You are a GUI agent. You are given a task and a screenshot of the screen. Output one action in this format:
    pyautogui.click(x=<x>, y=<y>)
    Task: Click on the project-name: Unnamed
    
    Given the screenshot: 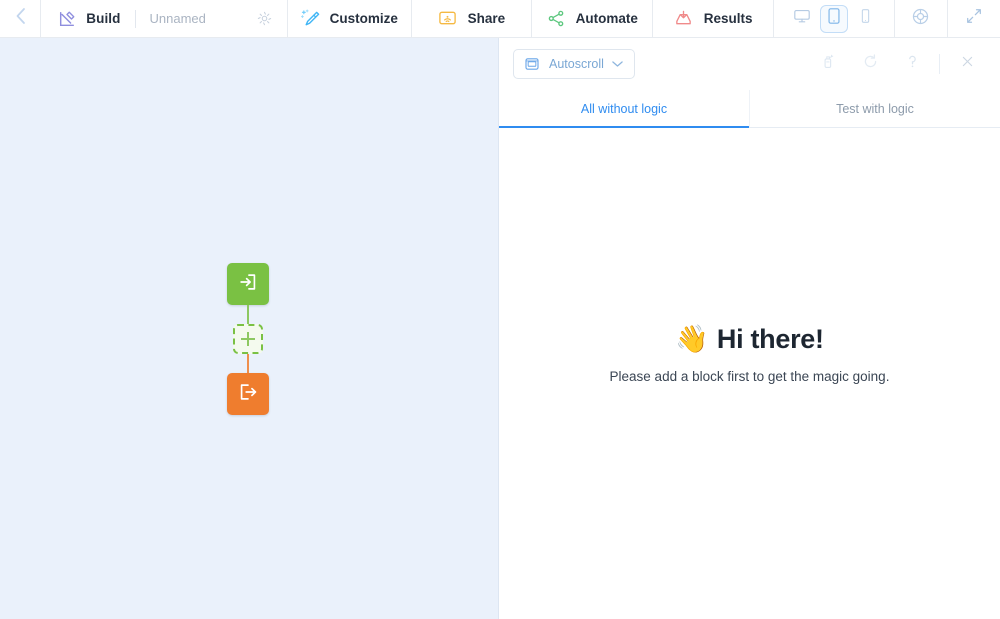 What is the action you would take?
    pyautogui.click(x=178, y=18)
    